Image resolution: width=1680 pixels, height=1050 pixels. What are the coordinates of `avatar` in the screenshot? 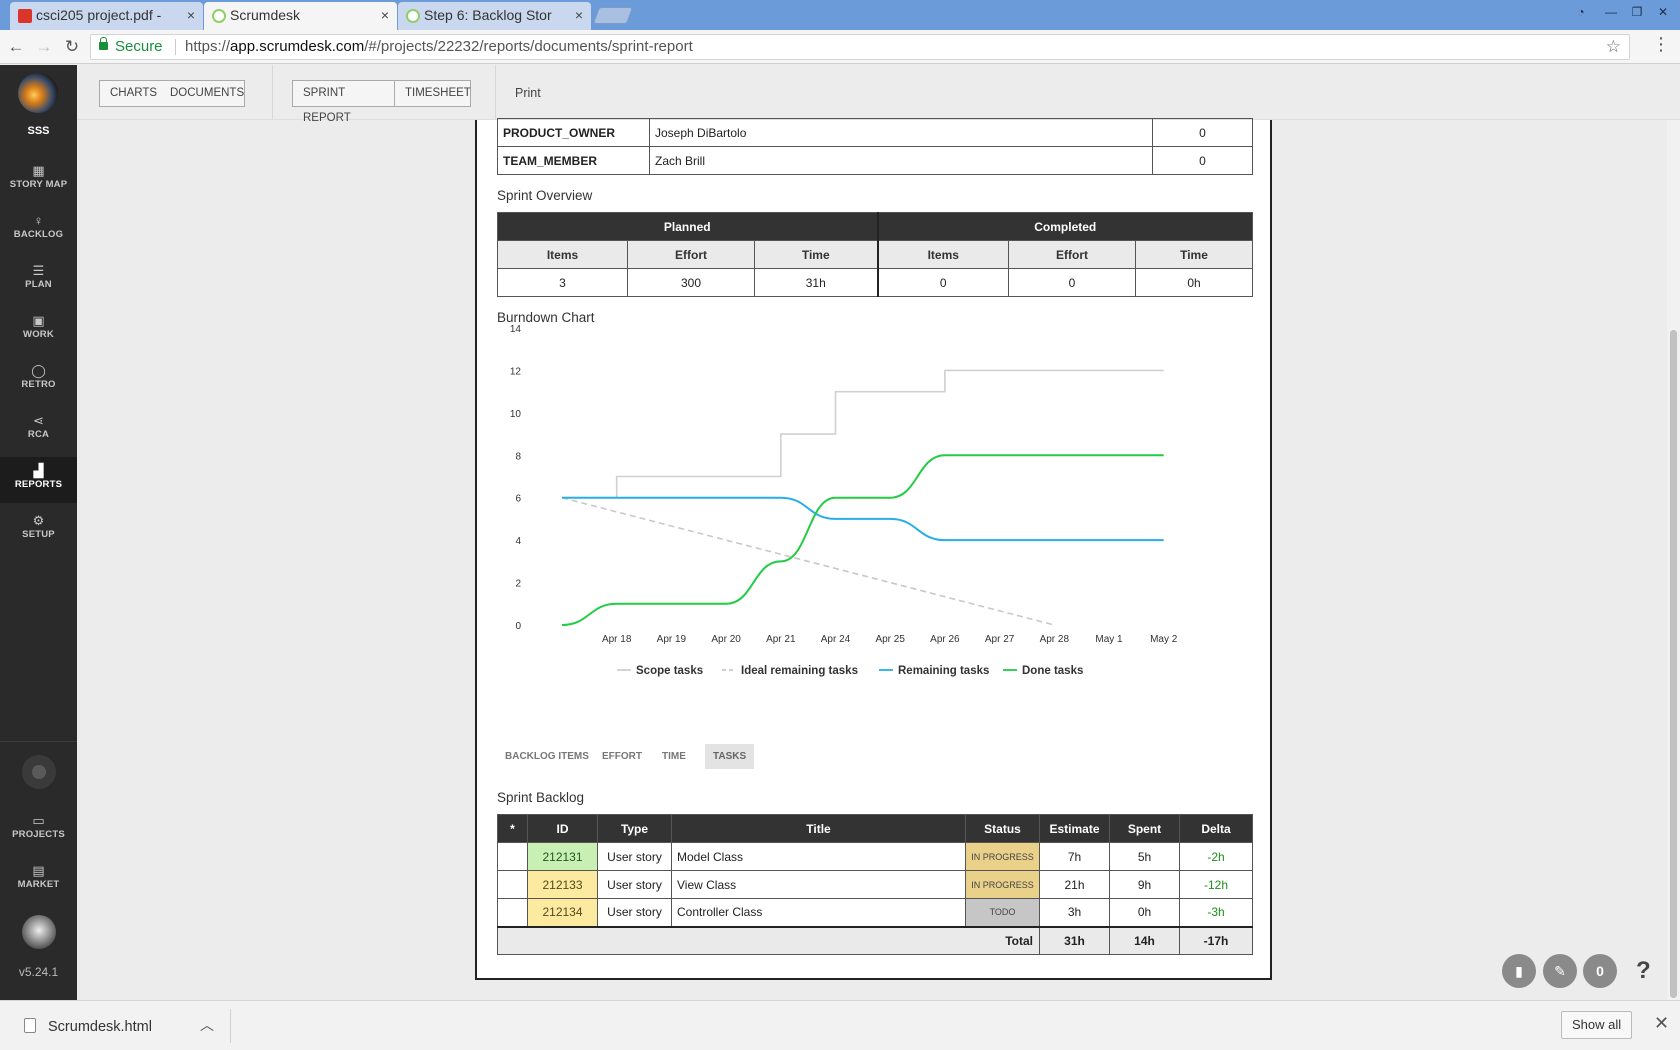 It's located at (39, 932).